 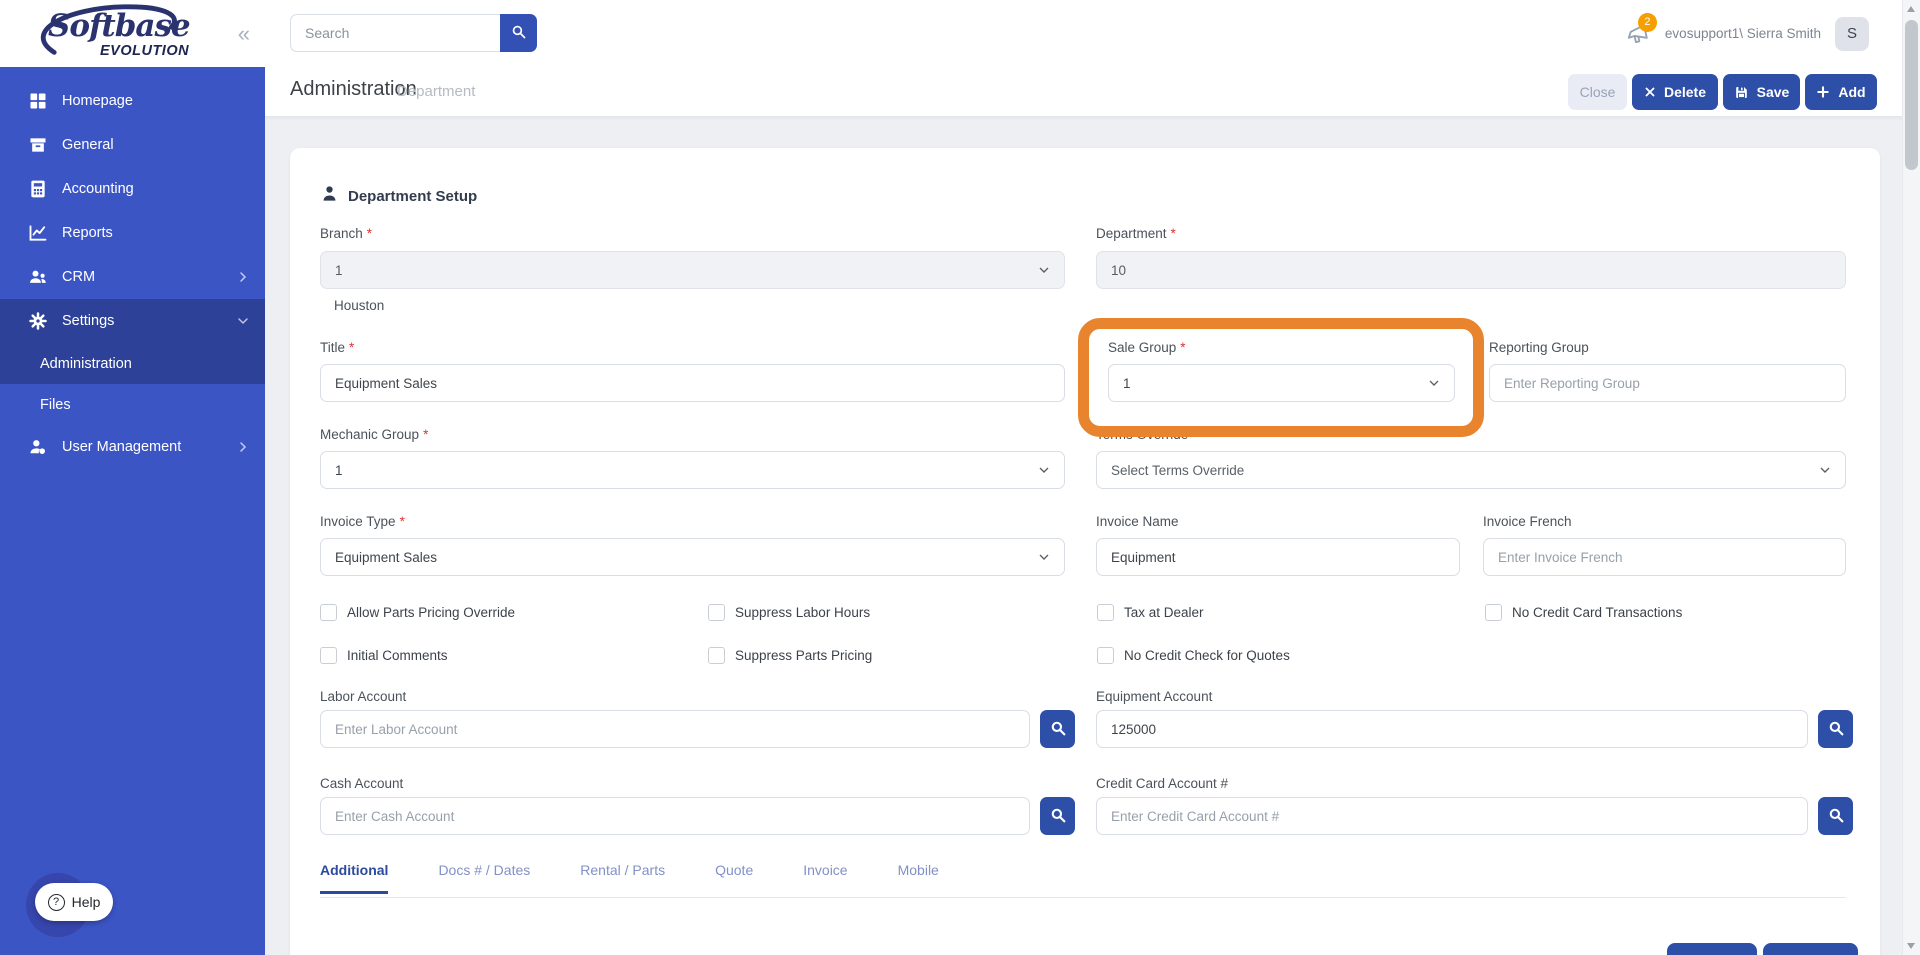 What do you see at coordinates (38, 189) in the screenshot?
I see `calculator-icon` at bounding box center [38, 189].